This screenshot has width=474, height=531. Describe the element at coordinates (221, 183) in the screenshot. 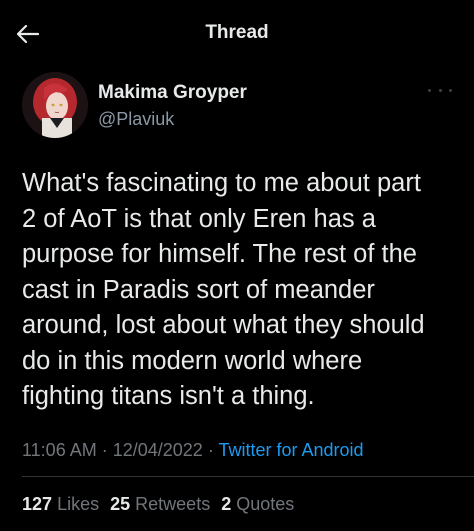

I see `tweet-text-line: What's fascinating to me about part` at that location.